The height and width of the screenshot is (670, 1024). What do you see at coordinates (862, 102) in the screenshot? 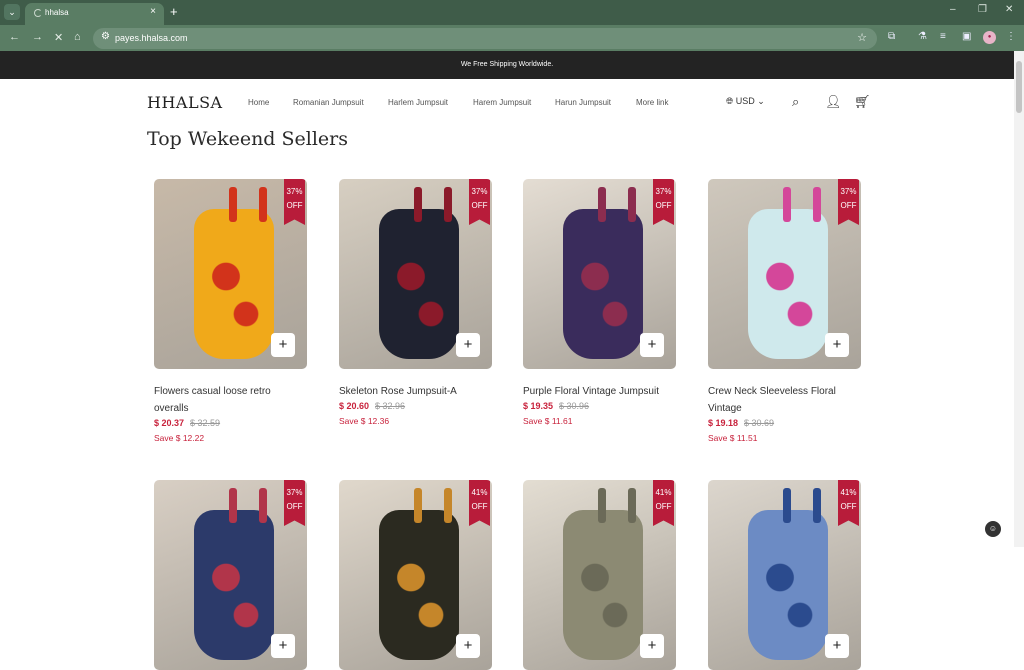
I see `cart-icon: 🛒︎` at bounding box center [862, 102].